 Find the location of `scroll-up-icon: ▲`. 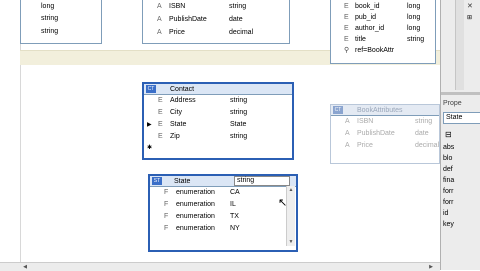

scroll-up-icon: ▲ is located at coordinates (291, 190).